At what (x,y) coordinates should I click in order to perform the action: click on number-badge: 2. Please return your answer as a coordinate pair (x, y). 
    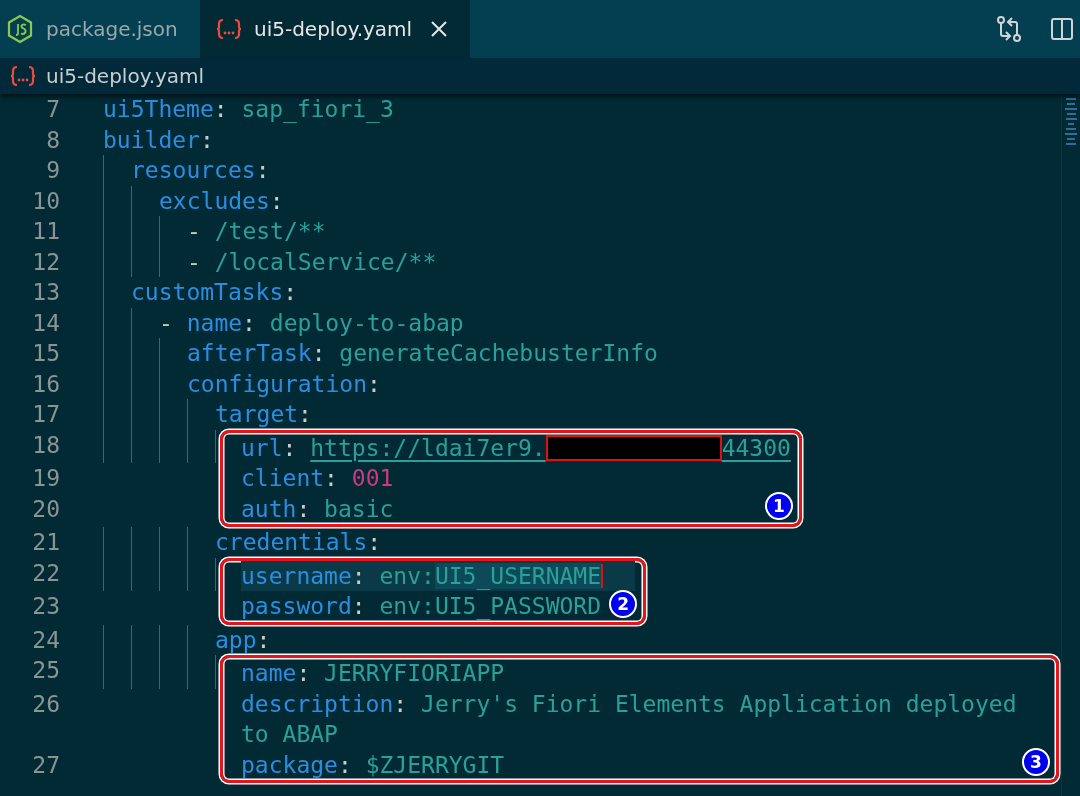
    Looking at the image, I should click on (623, 603).